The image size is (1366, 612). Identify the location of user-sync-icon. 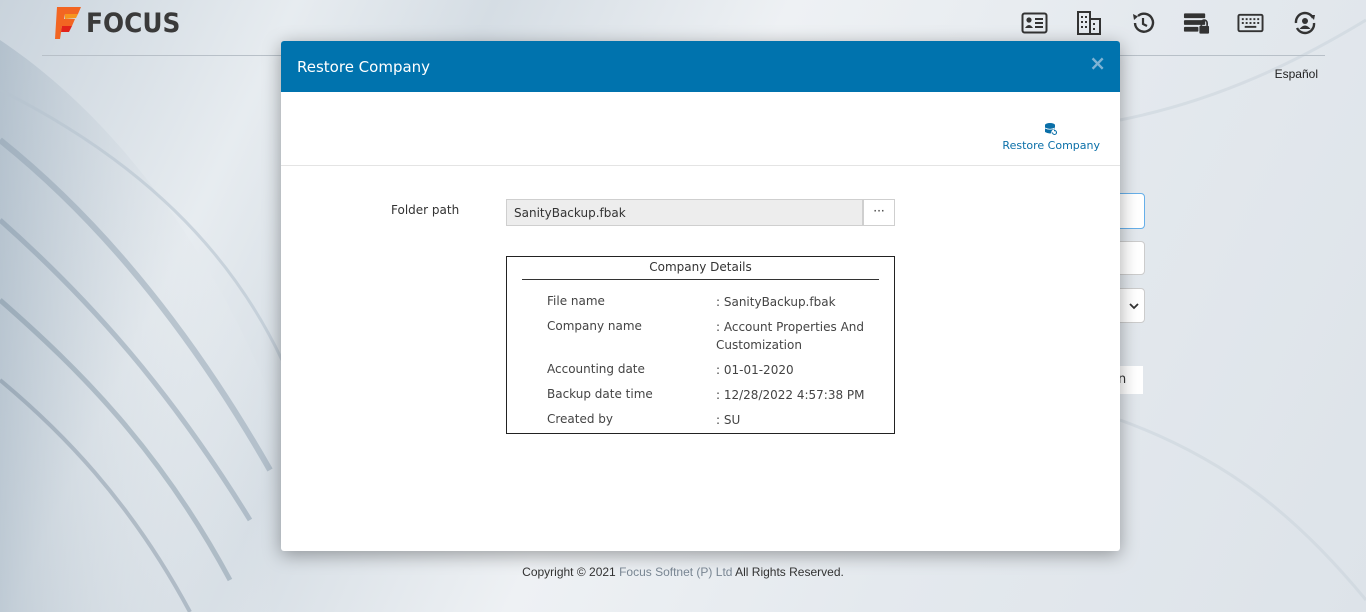
(1304, 23).